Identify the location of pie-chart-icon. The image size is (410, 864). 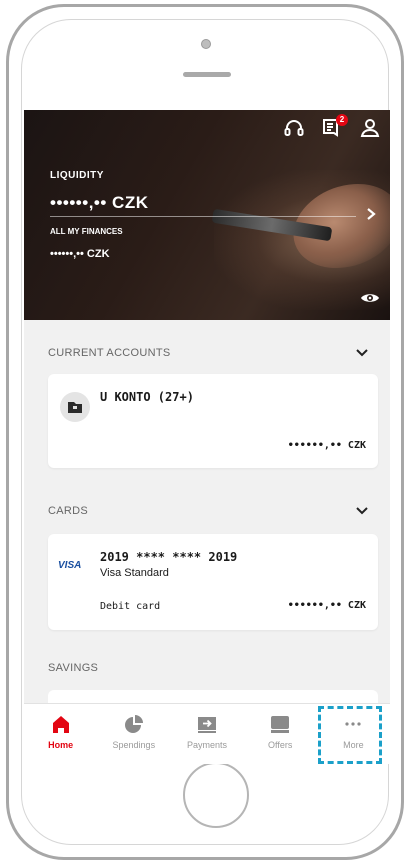
(133, 724).